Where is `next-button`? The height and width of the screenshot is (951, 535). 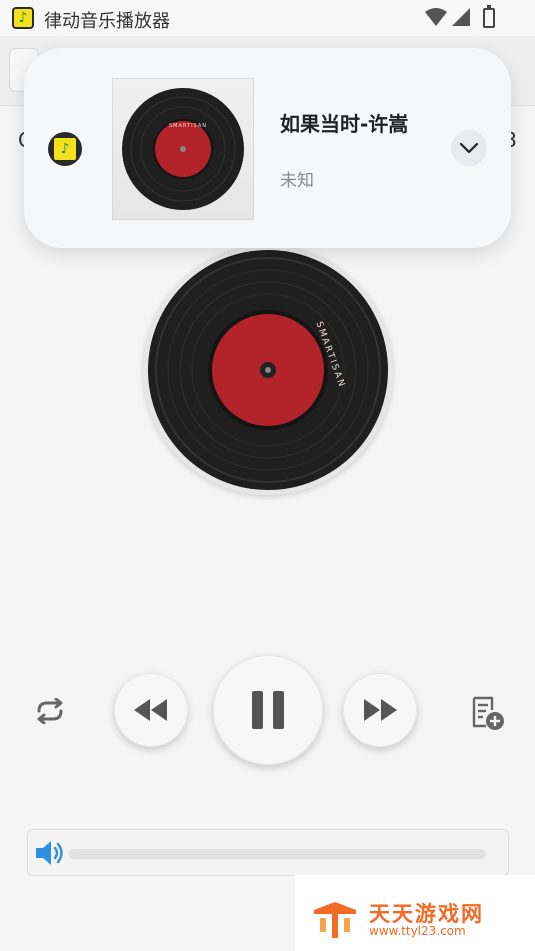 next-button is located at coordinates (380, 710).